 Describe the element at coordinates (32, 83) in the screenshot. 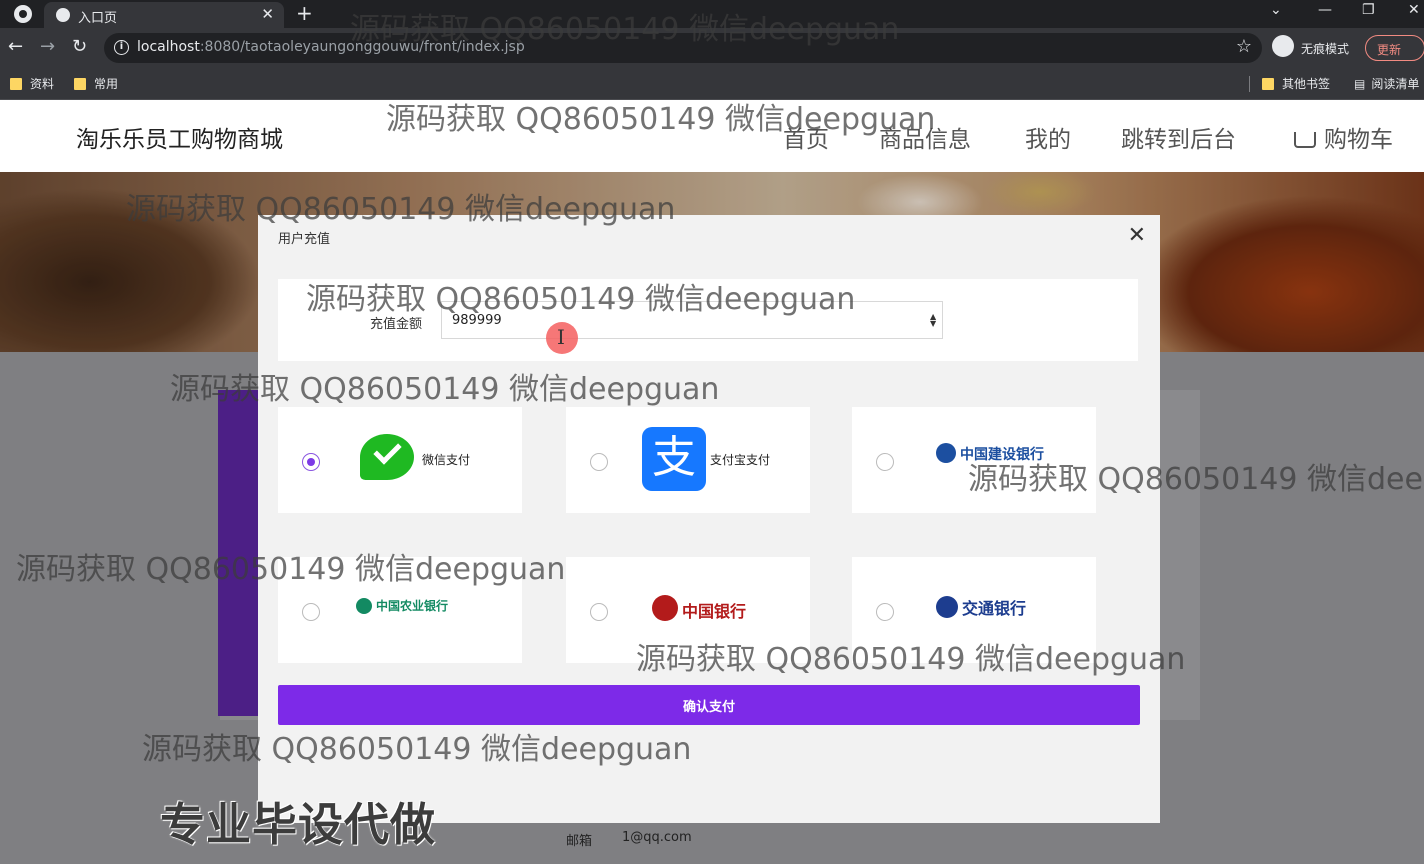

I see `bookmark-folder: 资料` at that location.